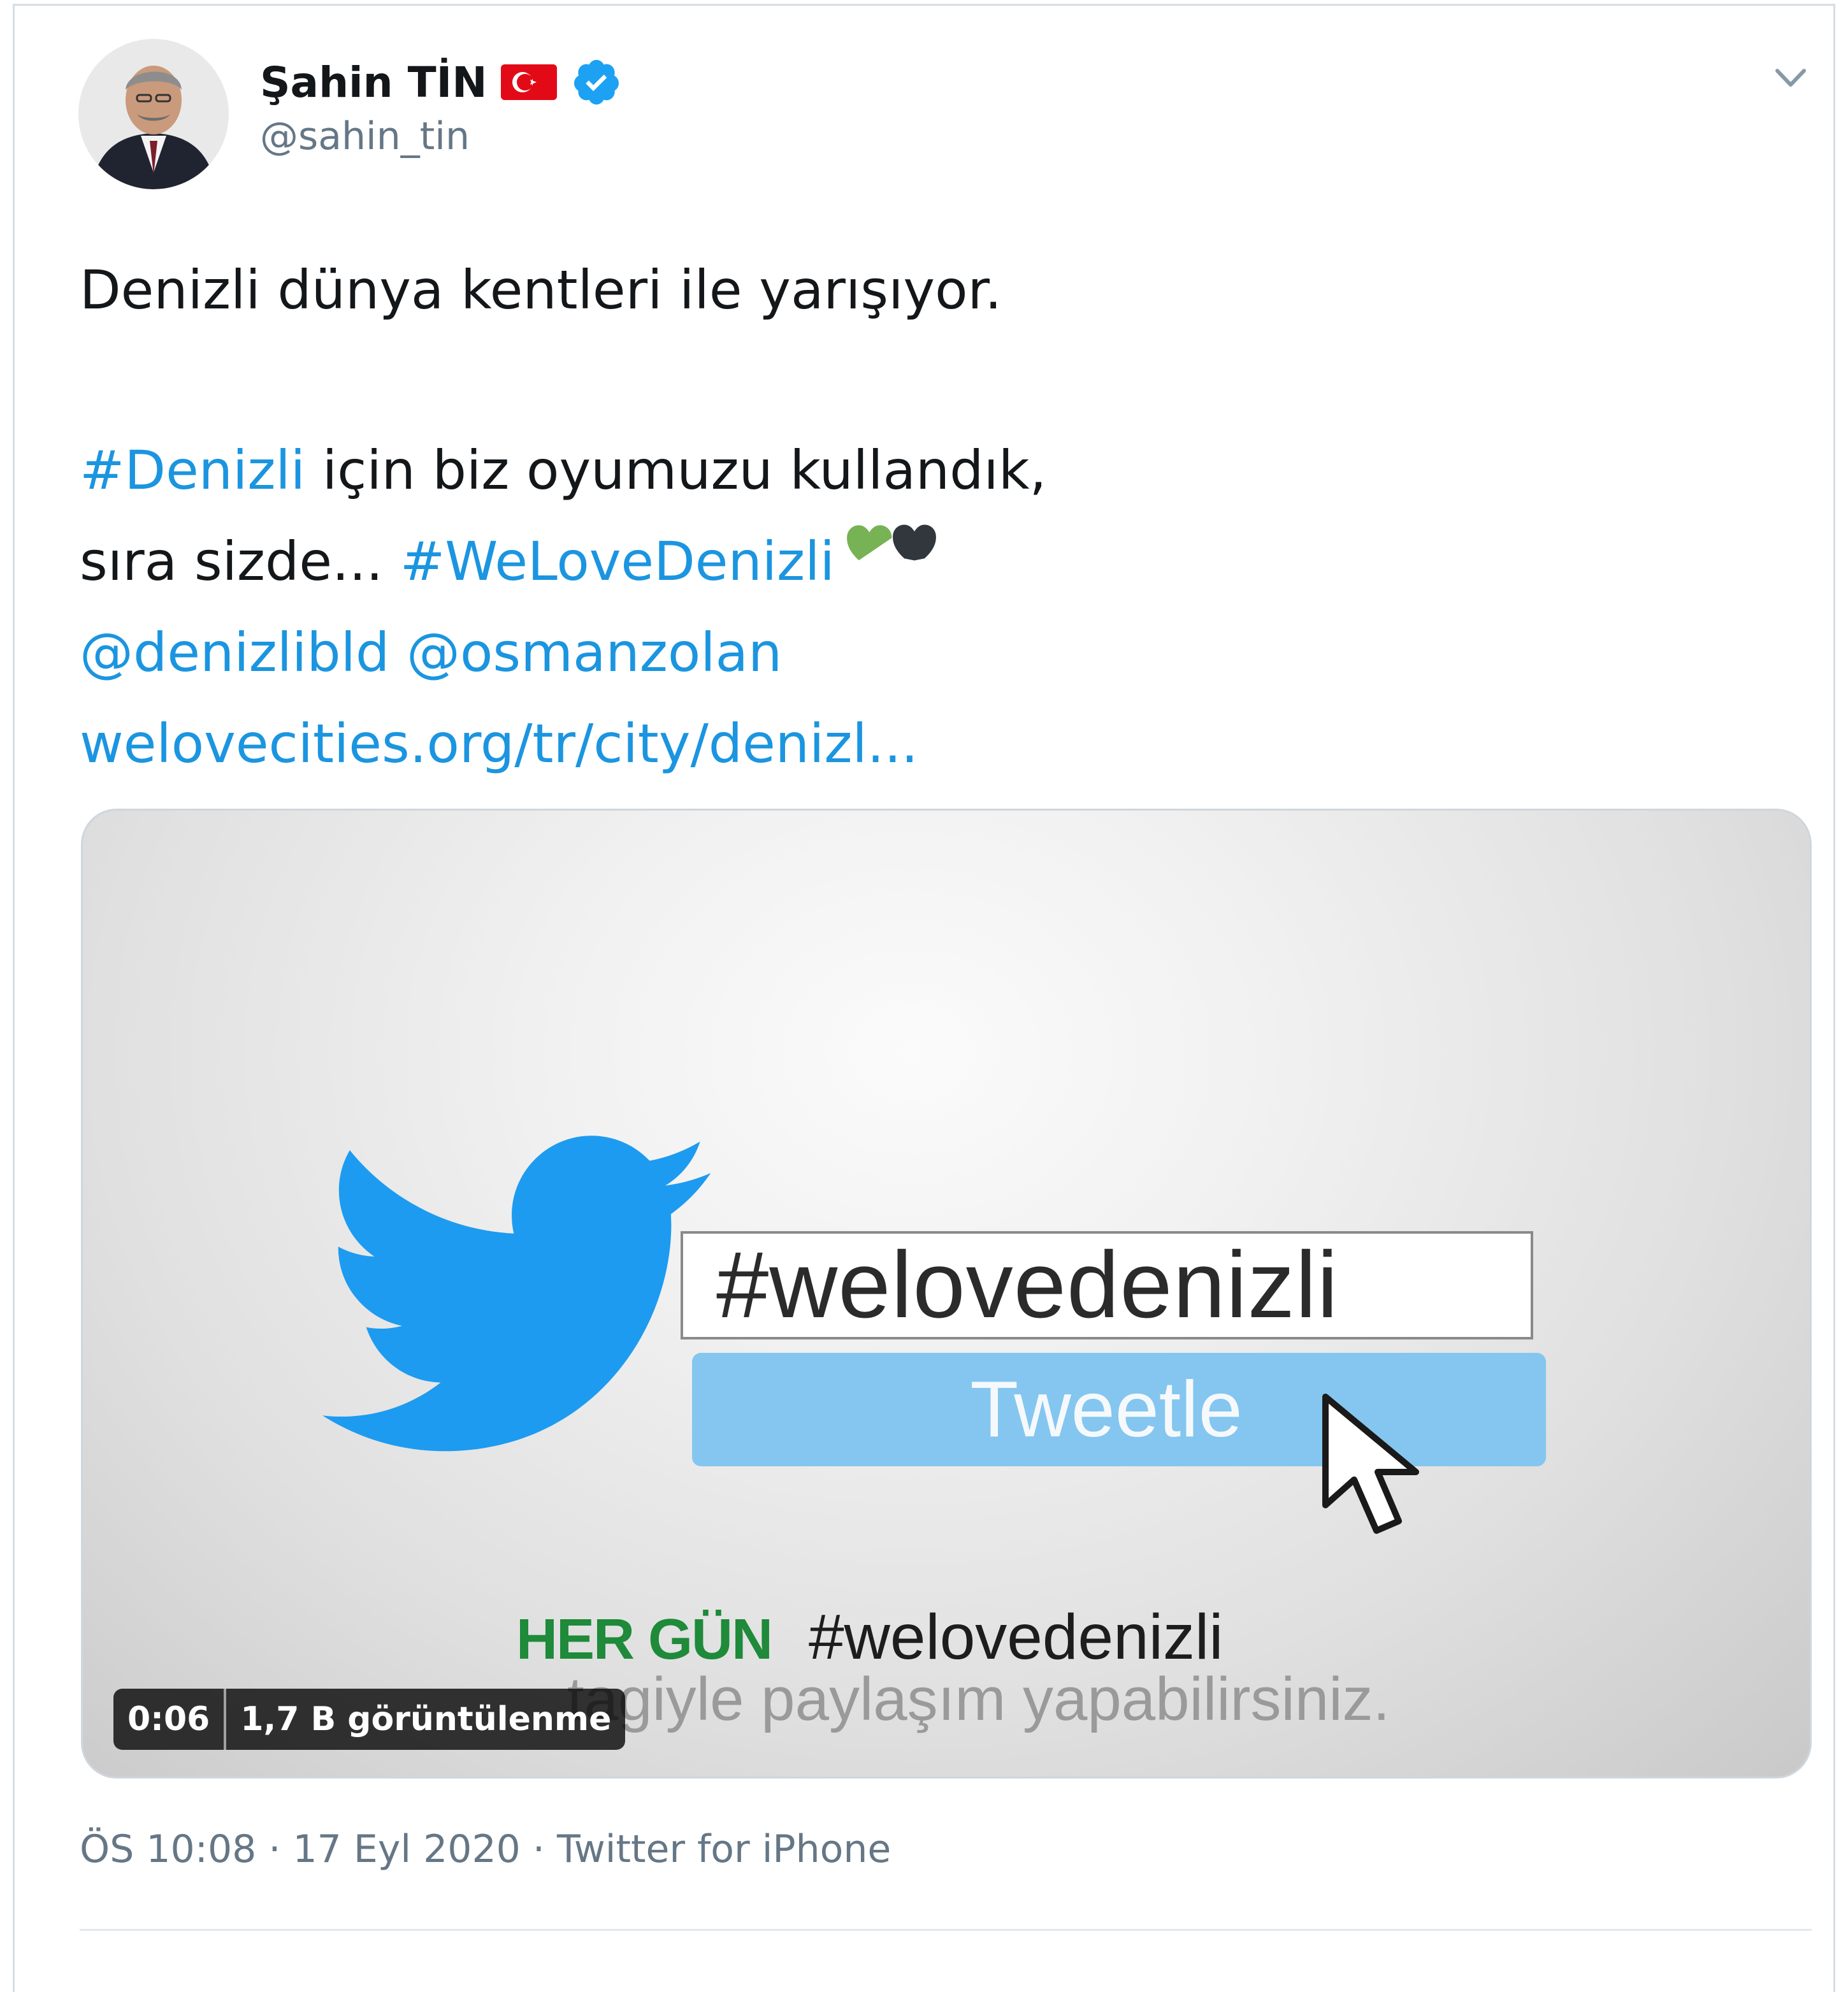 Image resolution: width=1848 pixels, height=1992 pixels. Describe the element at coordinates (373, 82) in the screenshot. I see `display-name: Şahin TİN` at that location.